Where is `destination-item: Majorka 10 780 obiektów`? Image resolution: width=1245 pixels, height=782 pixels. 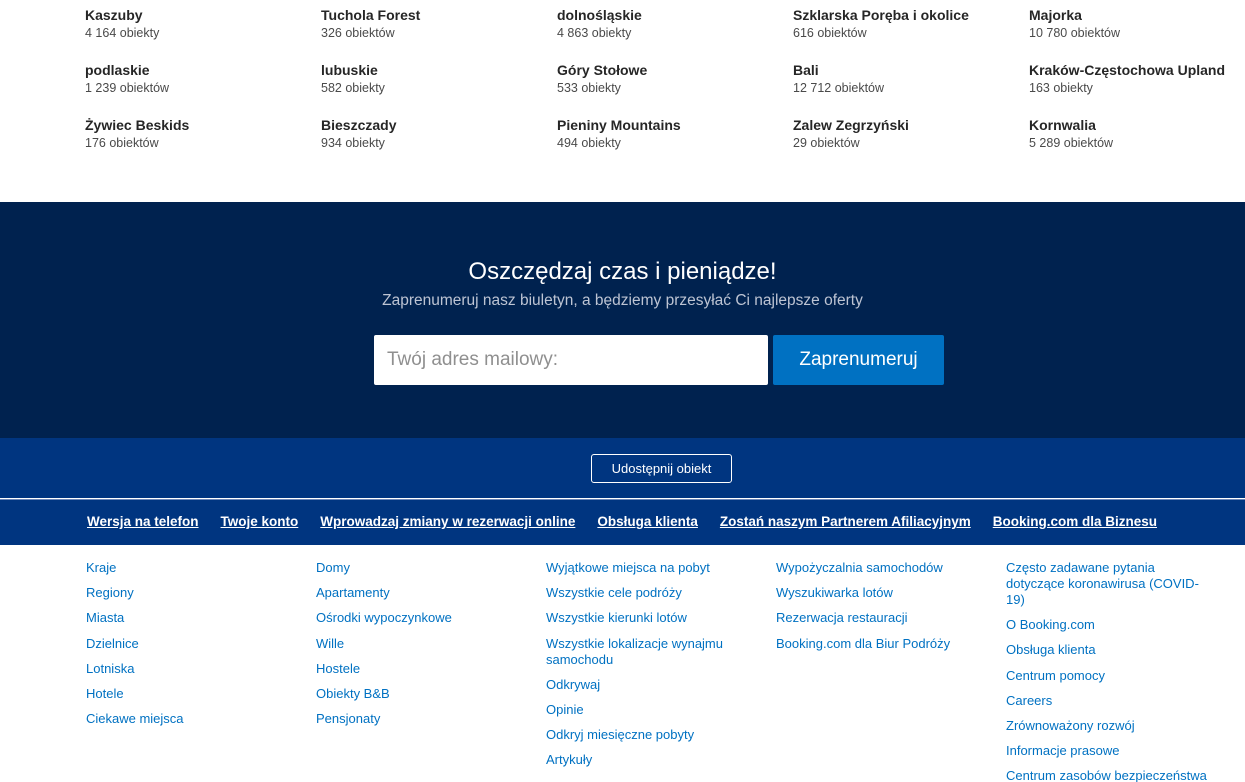 destination-item: Majorka 10 780 obiektów is located at coordinates (1137, 33).